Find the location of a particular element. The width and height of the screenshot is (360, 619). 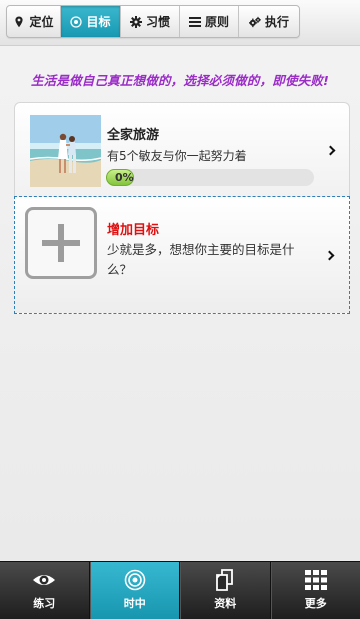

tab-habits: 习惯 is located at coordinates (150, 21).